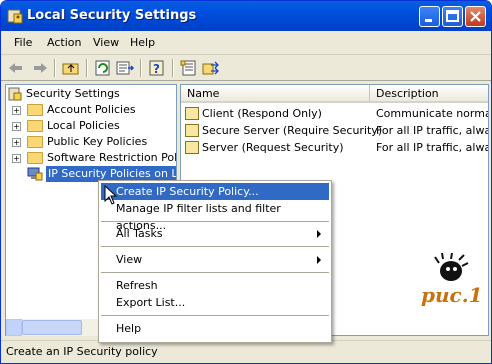 The height and width of the screenshot is (364, 492). Describe the element at coordinates (83, 125) in the screenshot. I see `tree-item-label: Local Policies` at that location.